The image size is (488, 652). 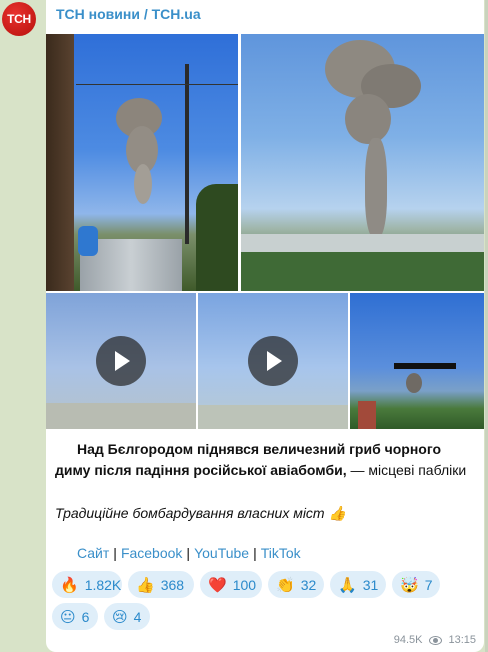 I want to click on fire-icon: 🔥, so click(x=69, y=585).